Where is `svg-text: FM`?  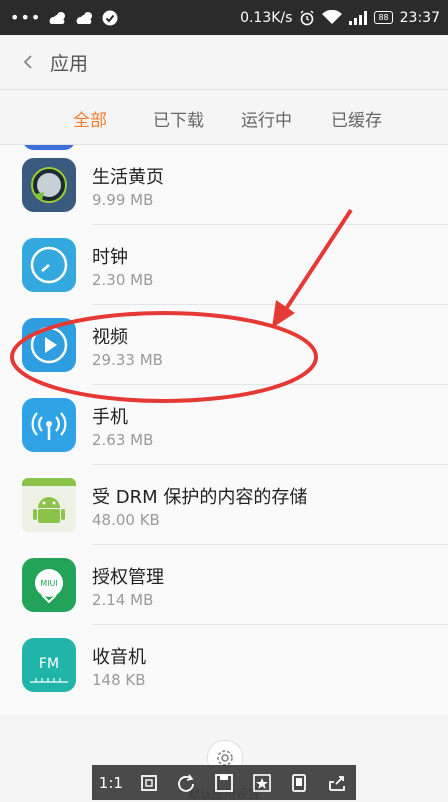
svg-text: FM is located at coordinates (49, 664).